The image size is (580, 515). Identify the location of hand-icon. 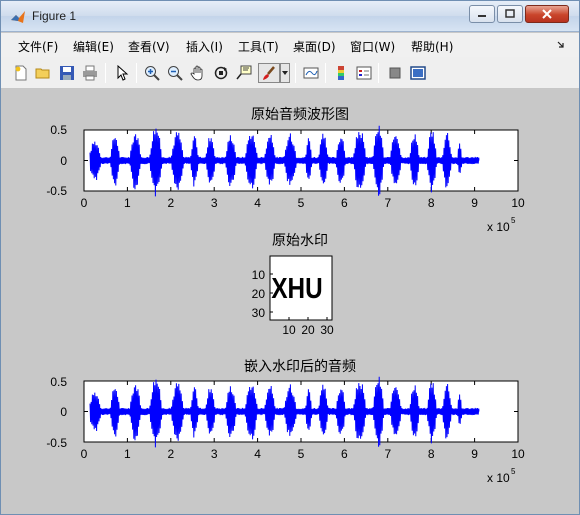
(196, 73).